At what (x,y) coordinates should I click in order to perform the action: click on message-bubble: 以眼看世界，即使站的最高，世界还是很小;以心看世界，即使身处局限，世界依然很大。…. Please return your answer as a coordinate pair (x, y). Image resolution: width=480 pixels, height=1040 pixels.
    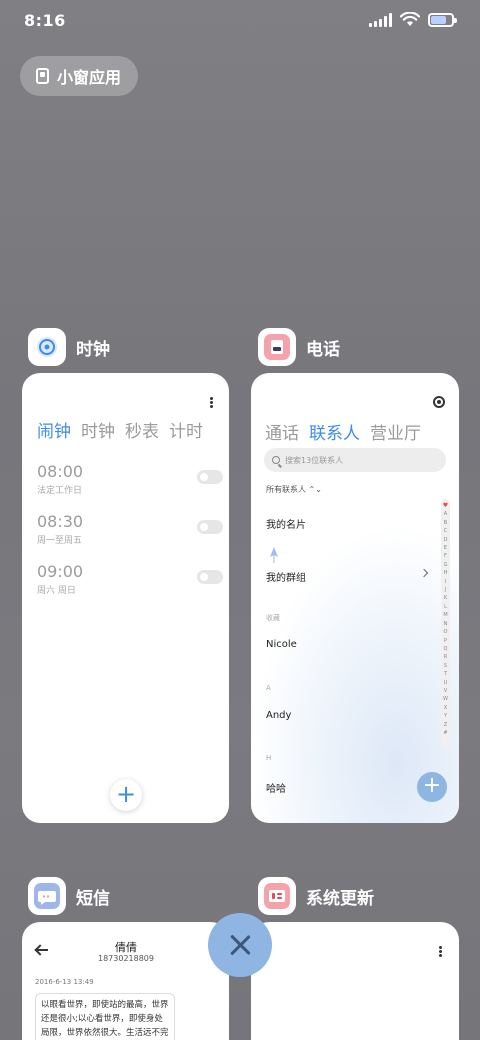
    Looking at the image, I should click on (105, 1016).